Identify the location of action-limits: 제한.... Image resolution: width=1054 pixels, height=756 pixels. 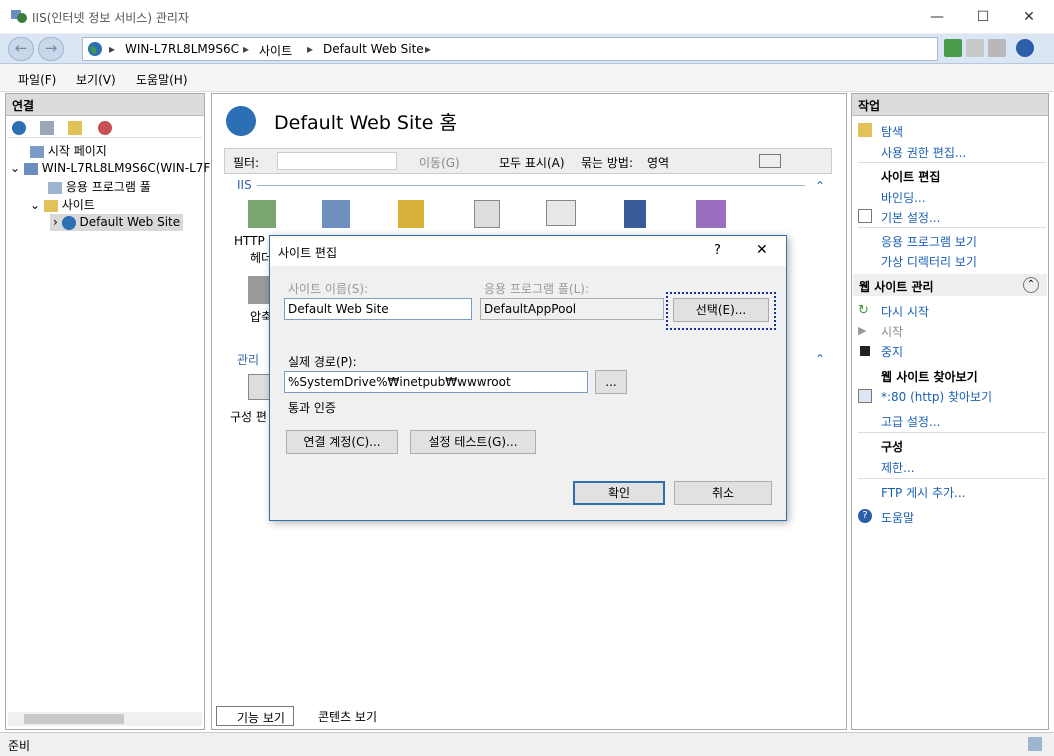
(898, 467).